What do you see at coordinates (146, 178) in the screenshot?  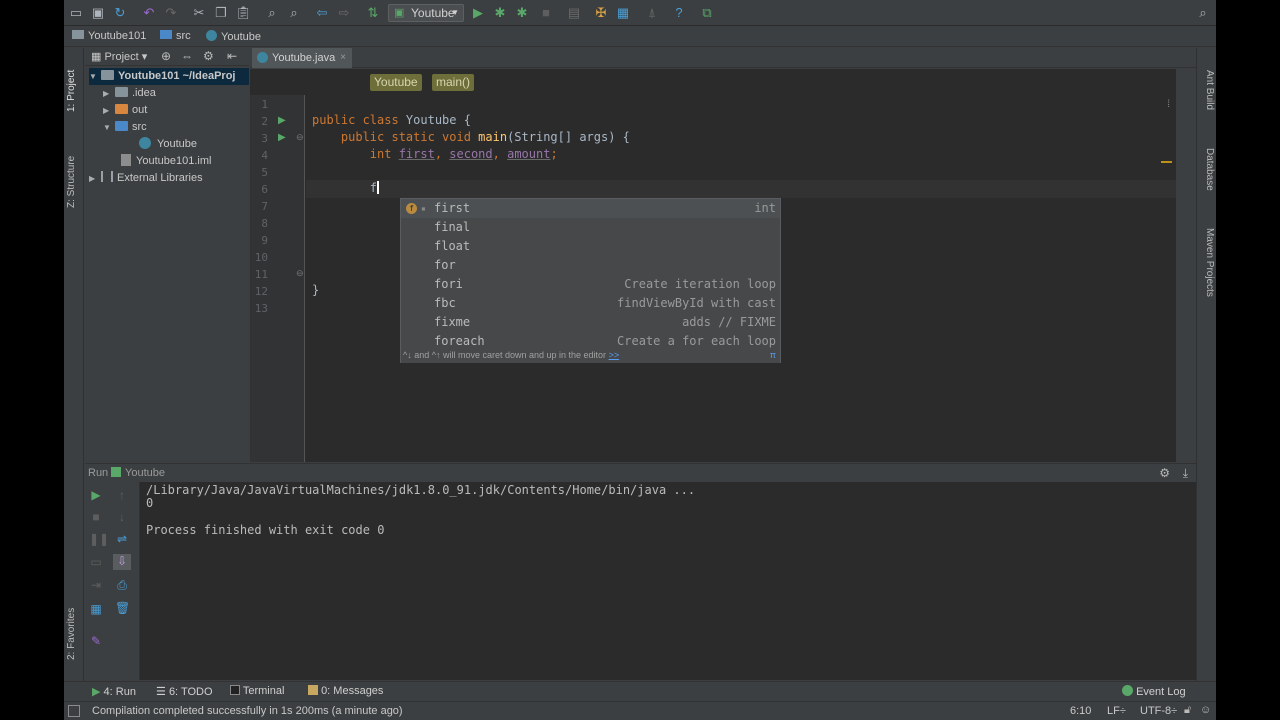 I see `tree-item-external-libraries: ▶ External Libraries` at bounding box center [146, 178].